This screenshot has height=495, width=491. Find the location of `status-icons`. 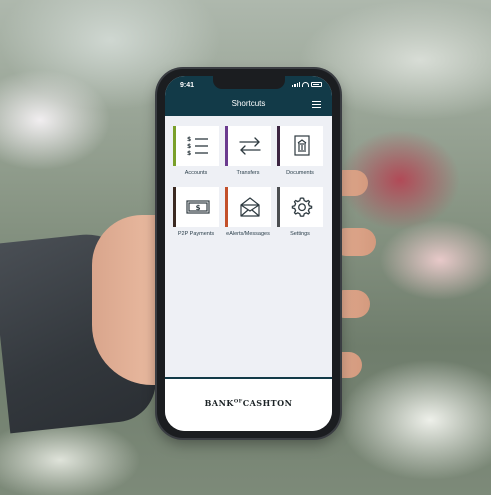

status-icons is located at coordinates (307, 84).